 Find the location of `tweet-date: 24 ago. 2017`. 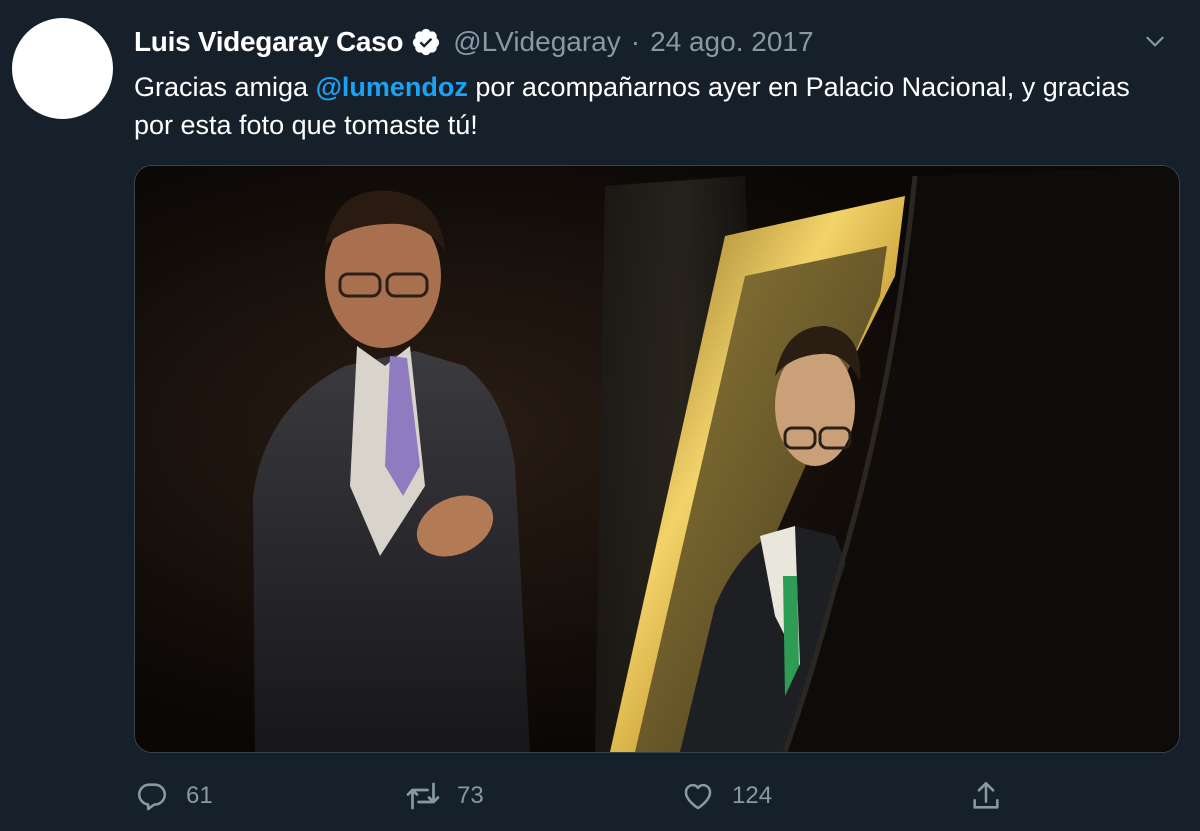

tweet-date: 24 ago. 2017 is located at coordinates (732, 42).